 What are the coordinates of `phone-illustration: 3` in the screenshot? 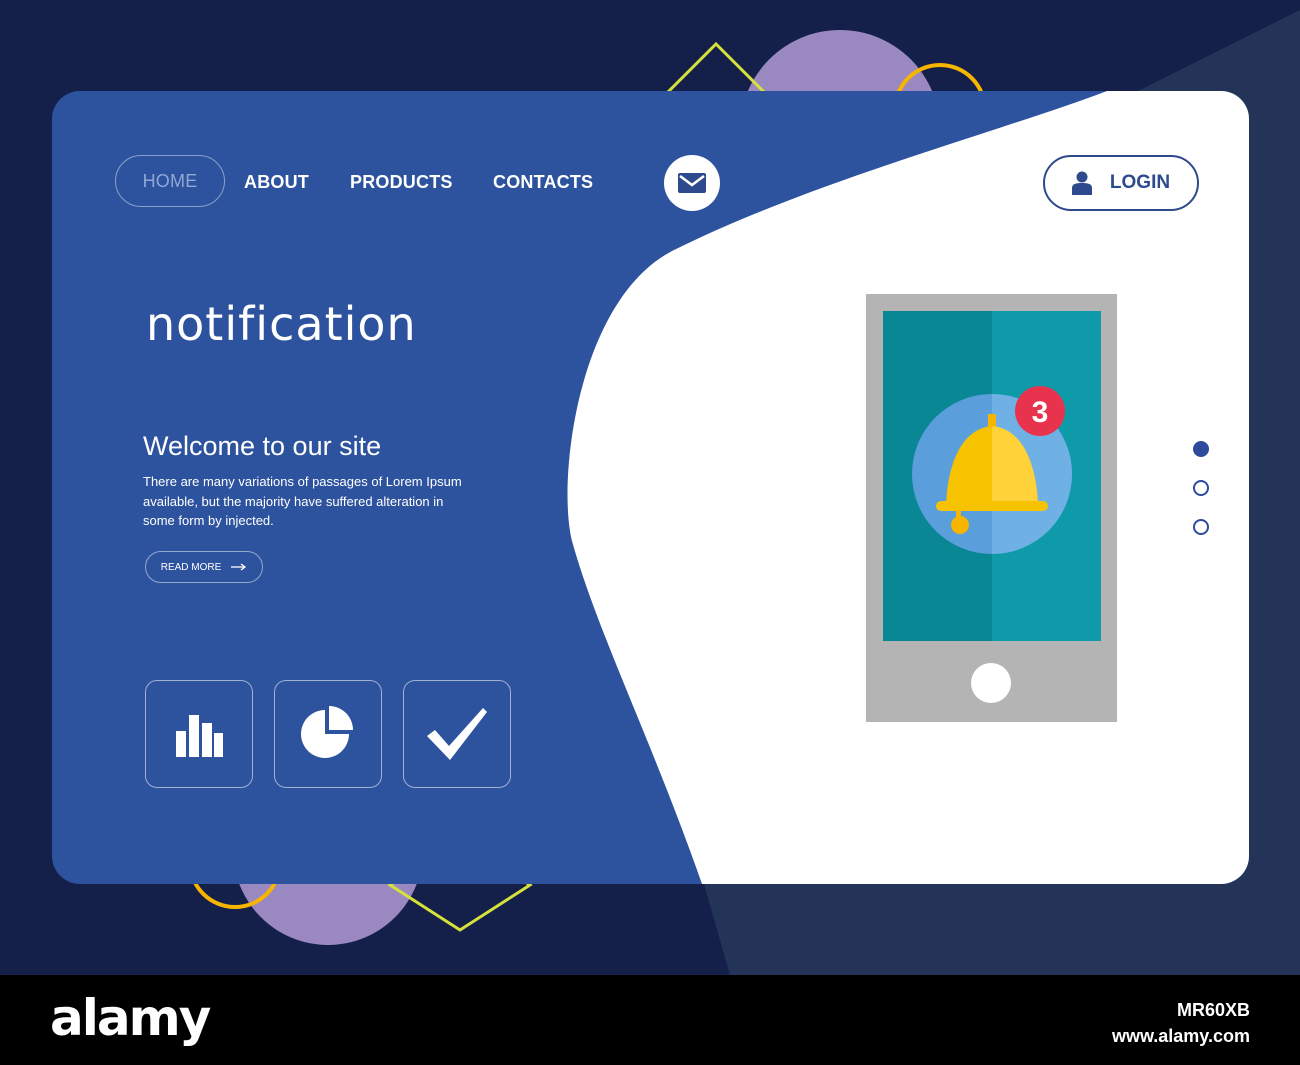 It's located at (991, 508).